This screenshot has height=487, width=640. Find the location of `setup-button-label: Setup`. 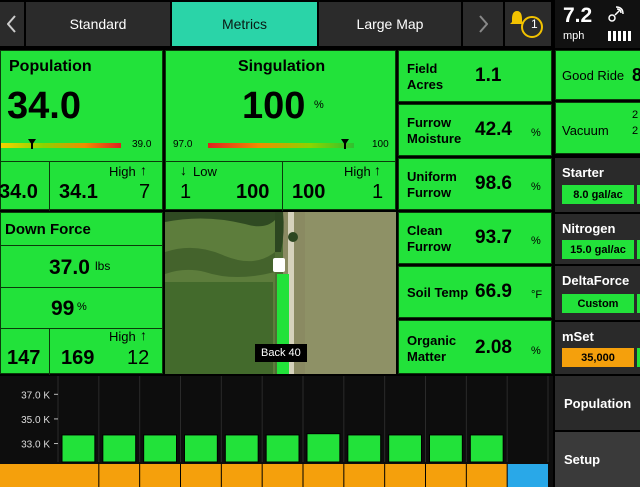

setup-button-label: Setup is located at coordinates (582, 459).